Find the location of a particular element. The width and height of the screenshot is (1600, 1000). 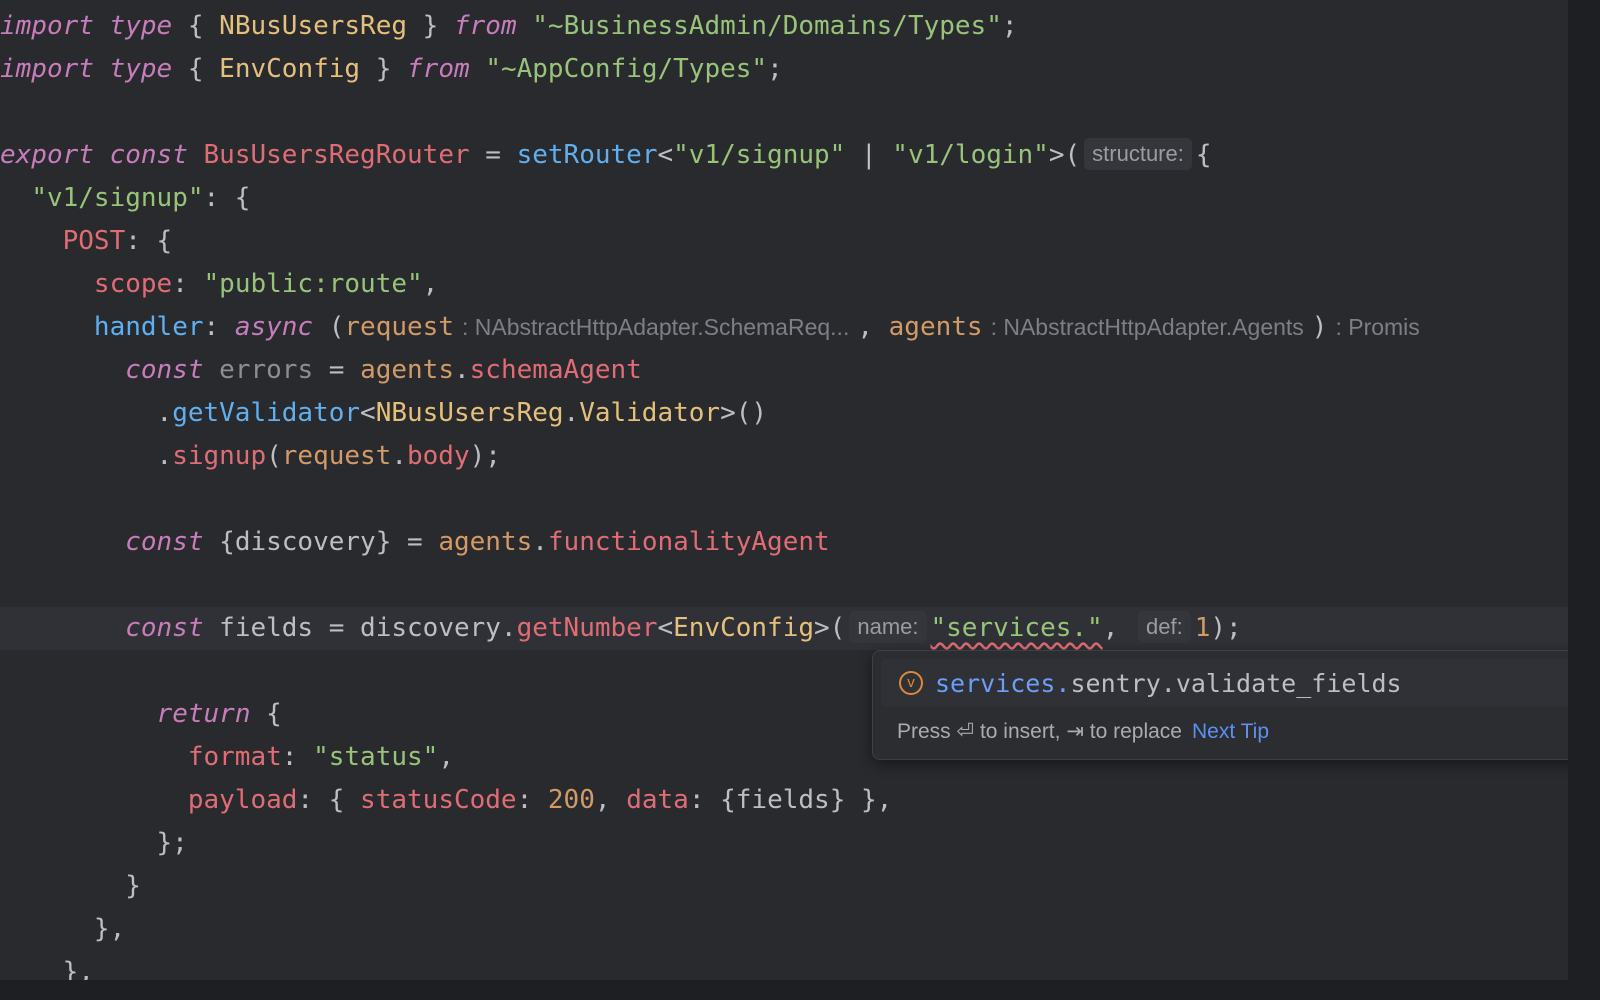

code-token: scope is located at coordinates (133, 284).